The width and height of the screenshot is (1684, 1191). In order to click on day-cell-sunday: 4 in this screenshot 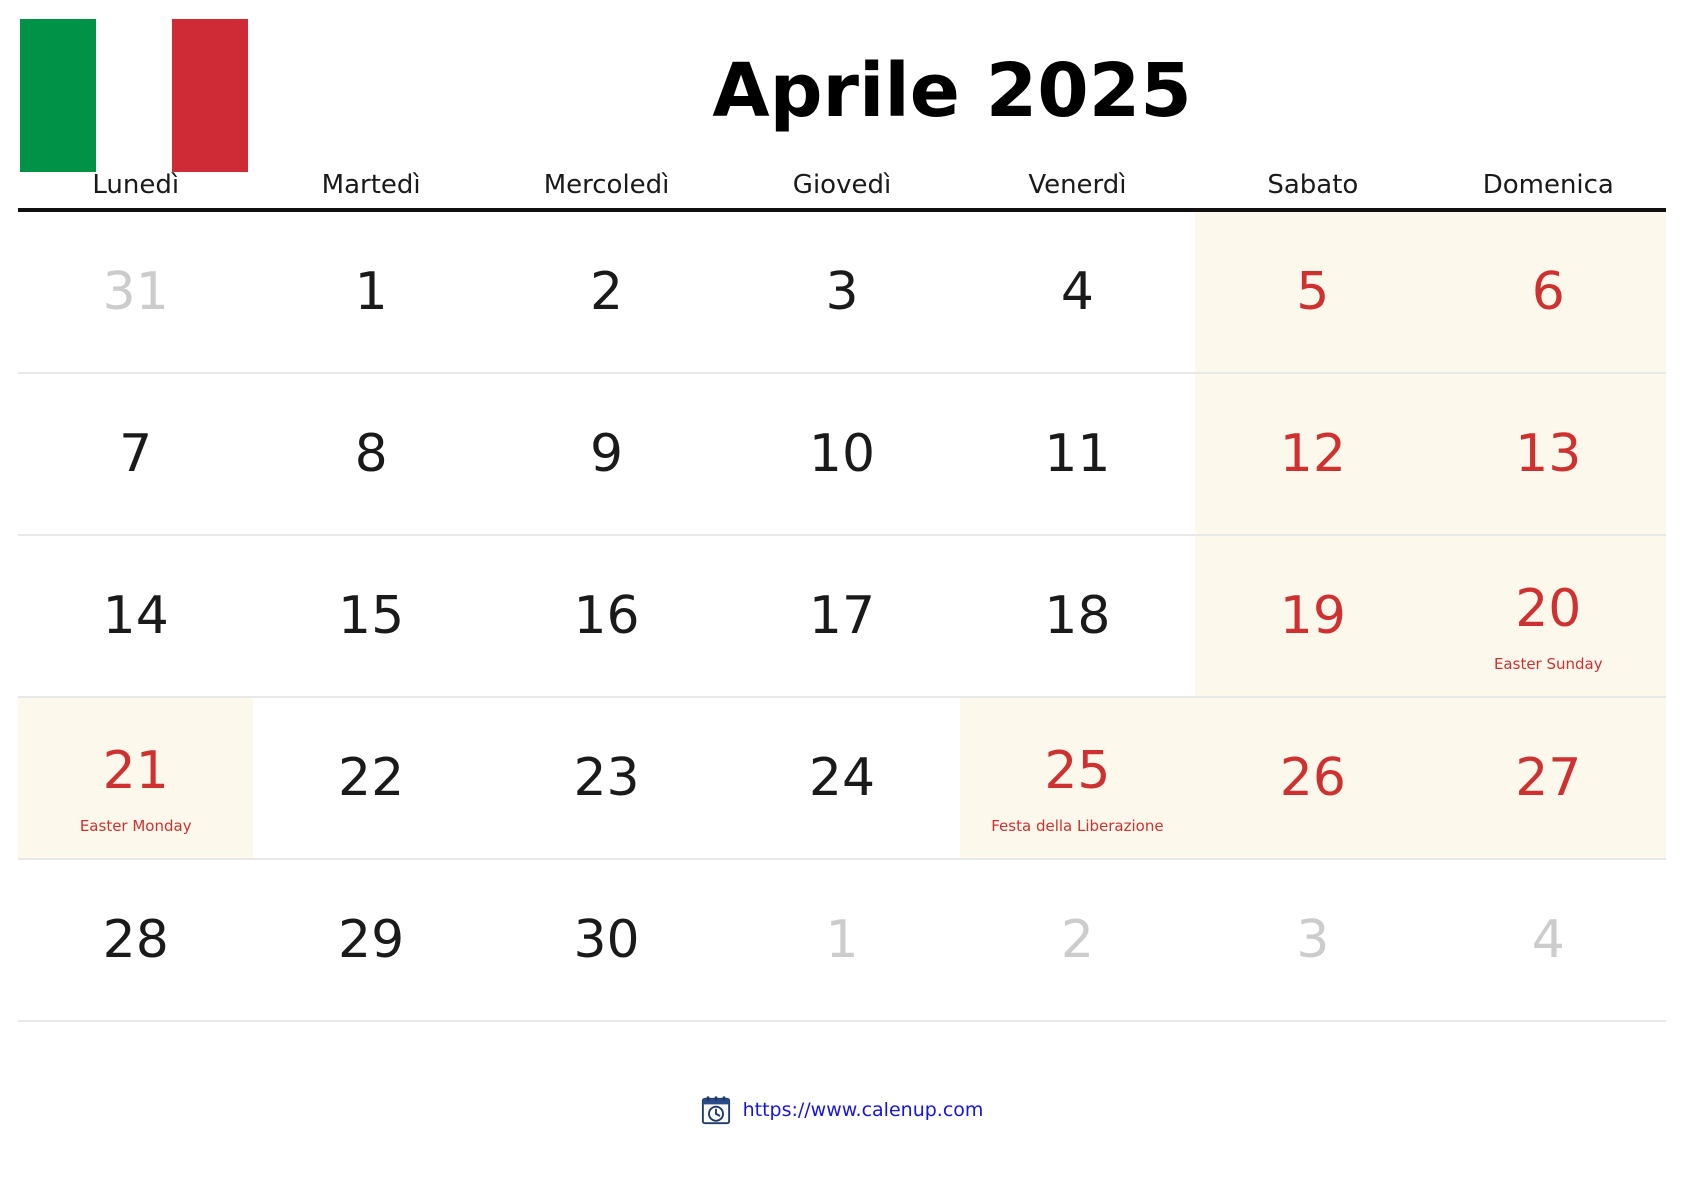, I will do `click(1548, 940)`.